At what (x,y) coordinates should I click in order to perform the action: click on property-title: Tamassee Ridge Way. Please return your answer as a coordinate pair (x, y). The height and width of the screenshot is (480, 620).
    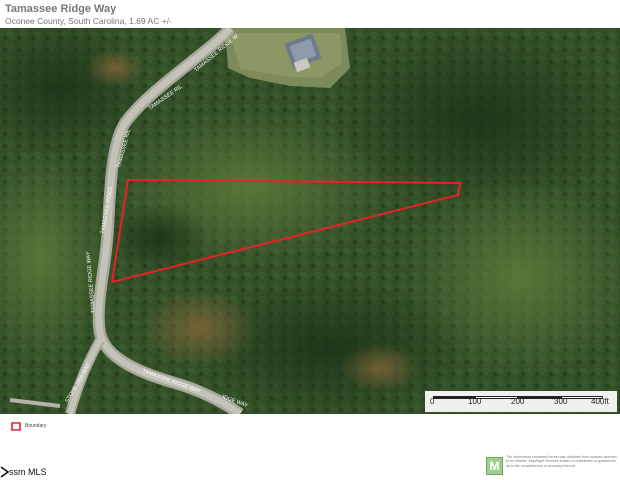
    Looking at the image, I should click on (61, 9).